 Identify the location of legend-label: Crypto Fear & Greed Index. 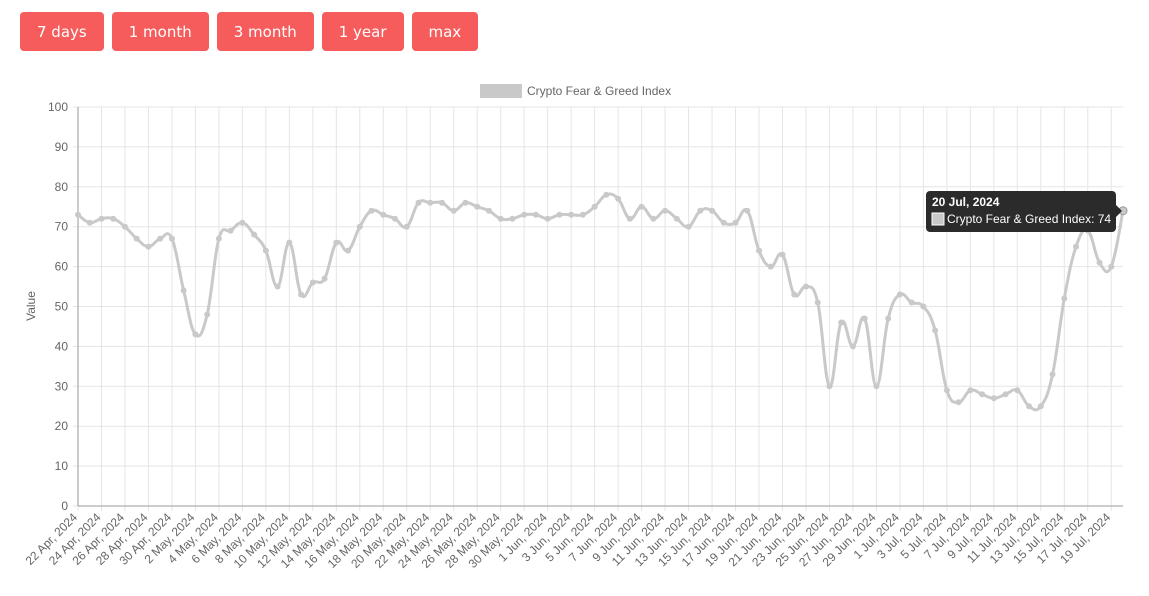
(599, 91).